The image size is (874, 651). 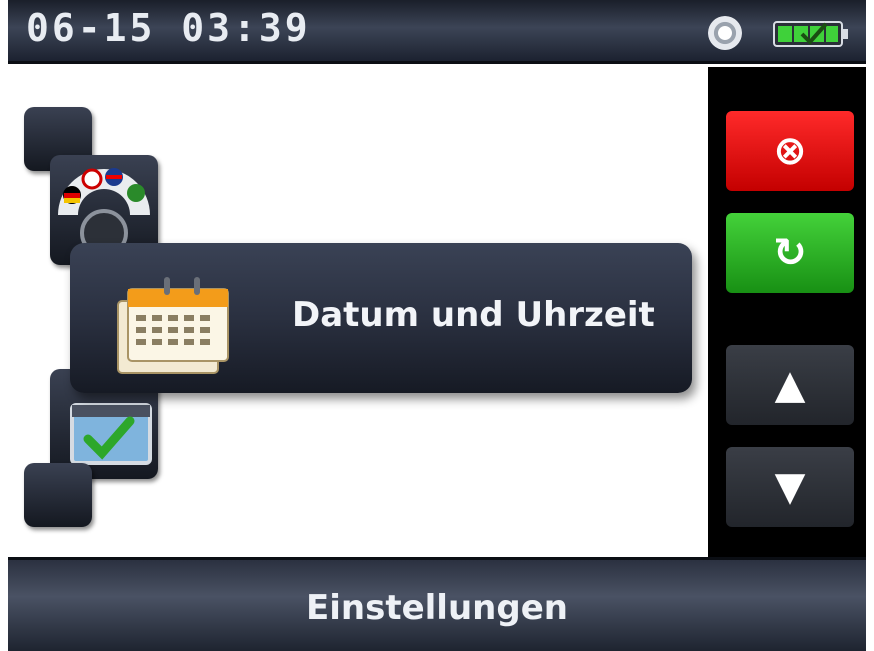 I want to click on refresh-icon: ↻, so click(x=790, y=253).